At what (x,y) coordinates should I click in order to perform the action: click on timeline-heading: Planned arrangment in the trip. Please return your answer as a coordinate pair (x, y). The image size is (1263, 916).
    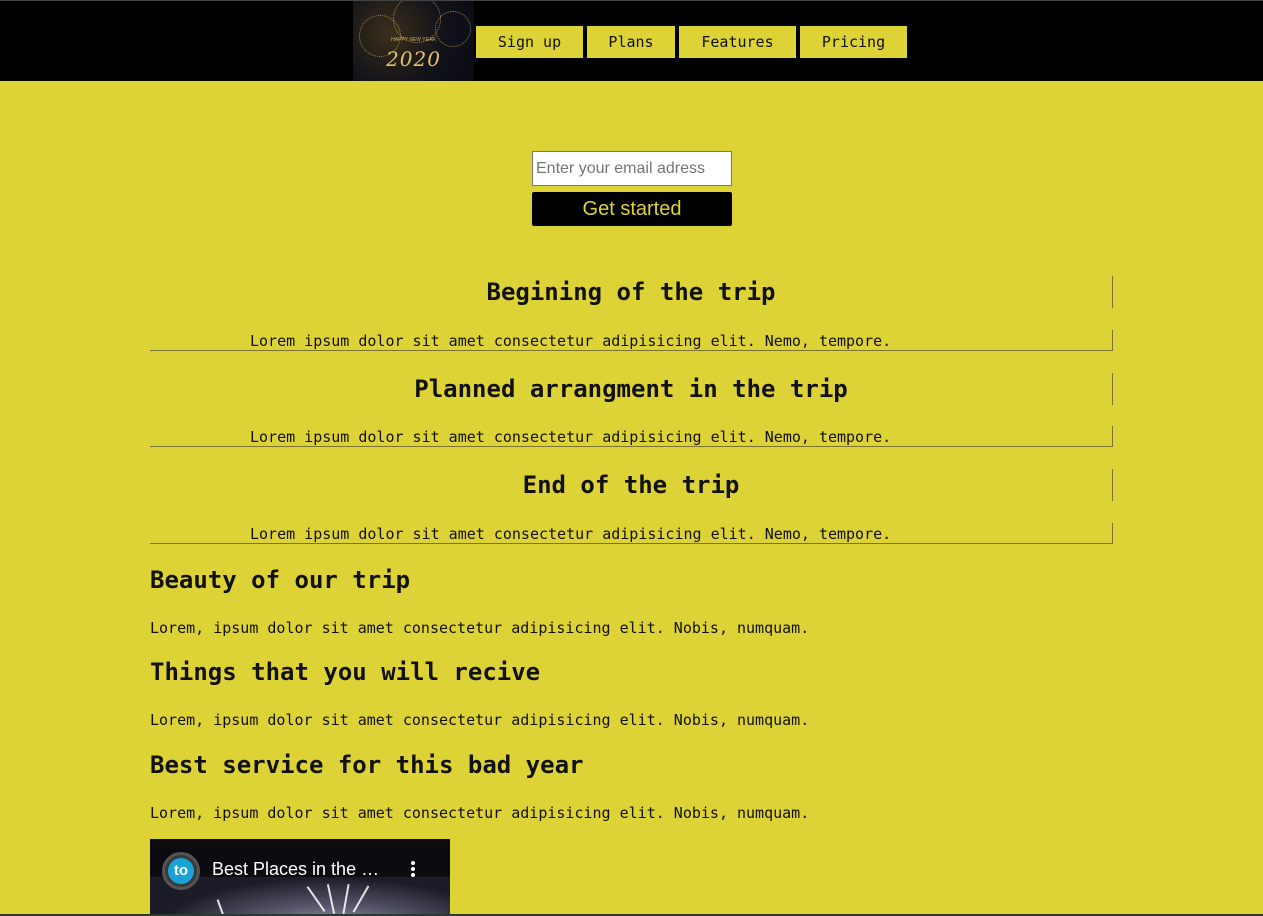
    Looking at the image, I should click on (631, 389).